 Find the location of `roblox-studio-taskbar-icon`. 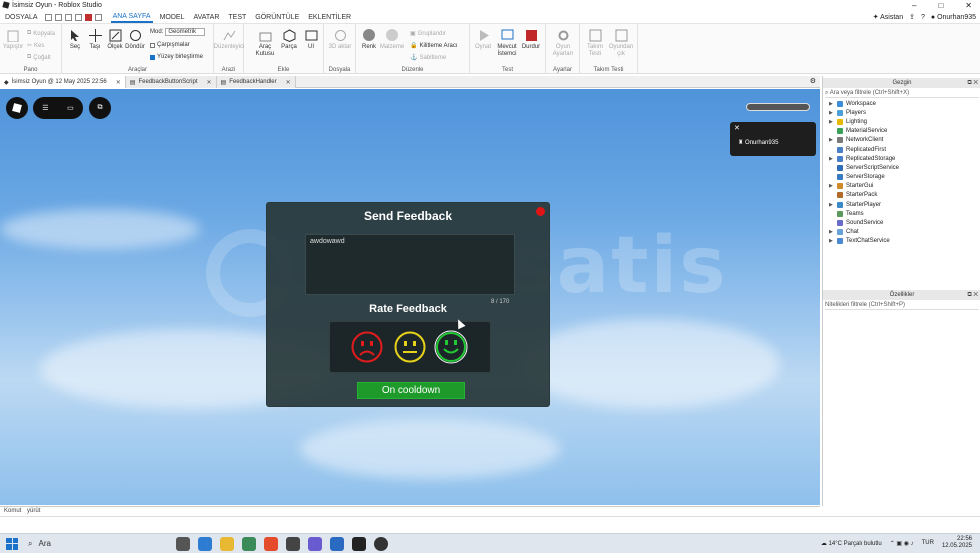

roblox-studio-taskbar-icon is located at coordinates (359, 544).